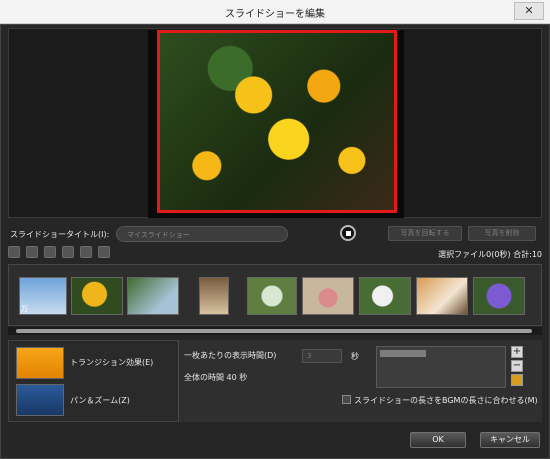  What do you see at coordinates (158, 235) in the screenshot?
I see `slideshow-title-placeholder: マイスライドショー` at bounding box center [158, 235].